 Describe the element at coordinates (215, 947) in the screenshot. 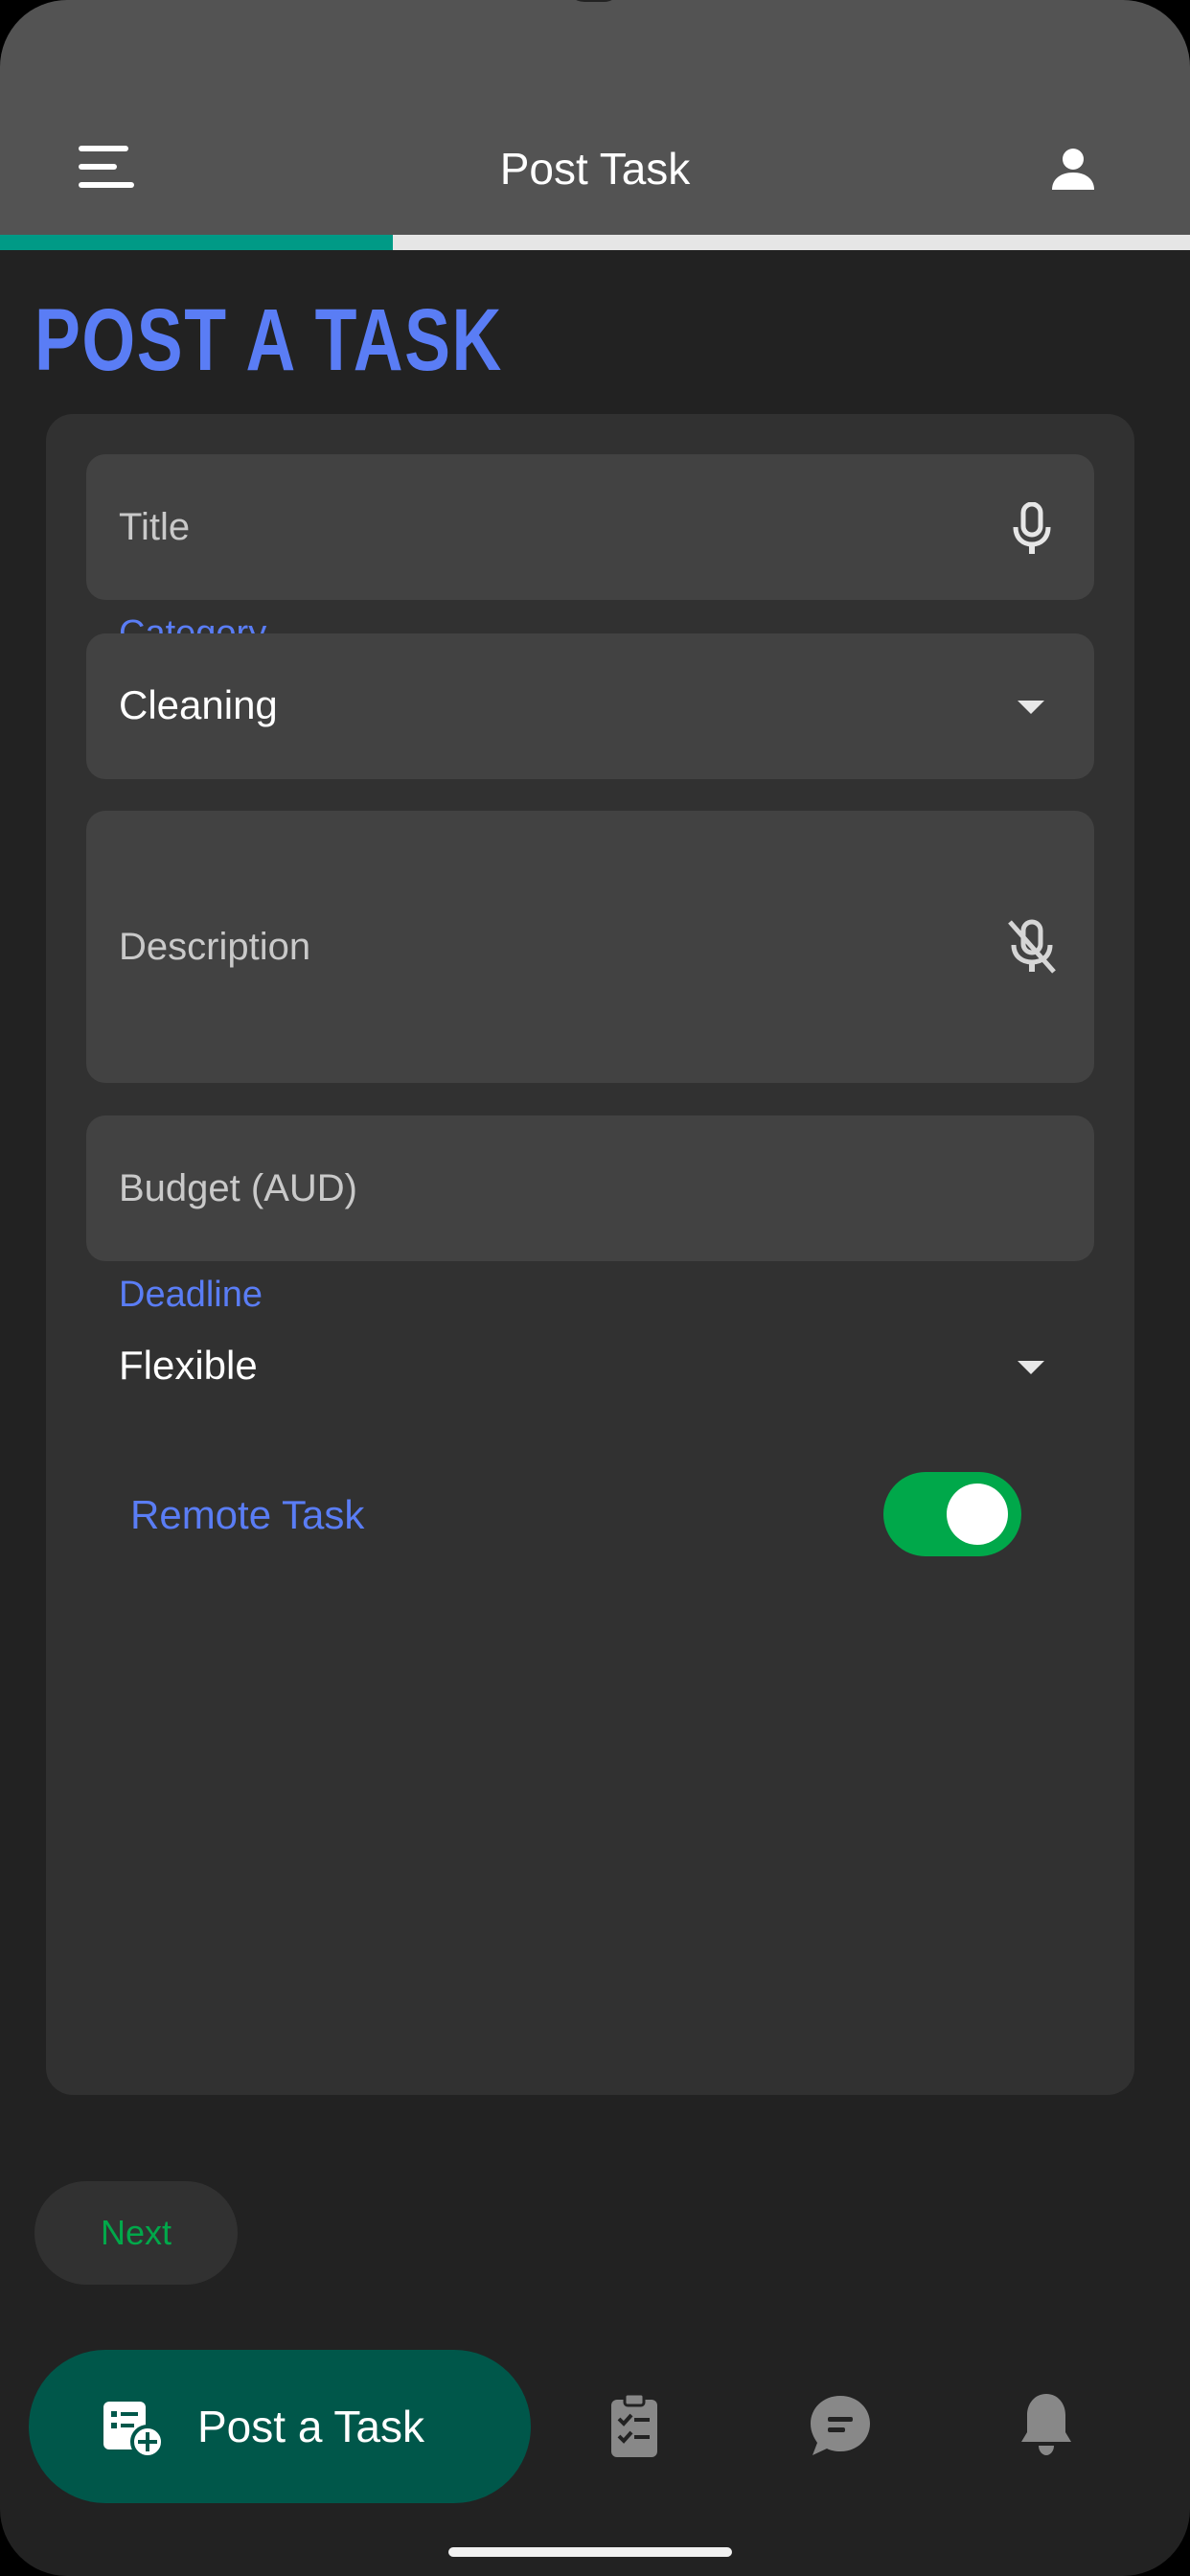

I see `description-placeholder: Description` at that location.